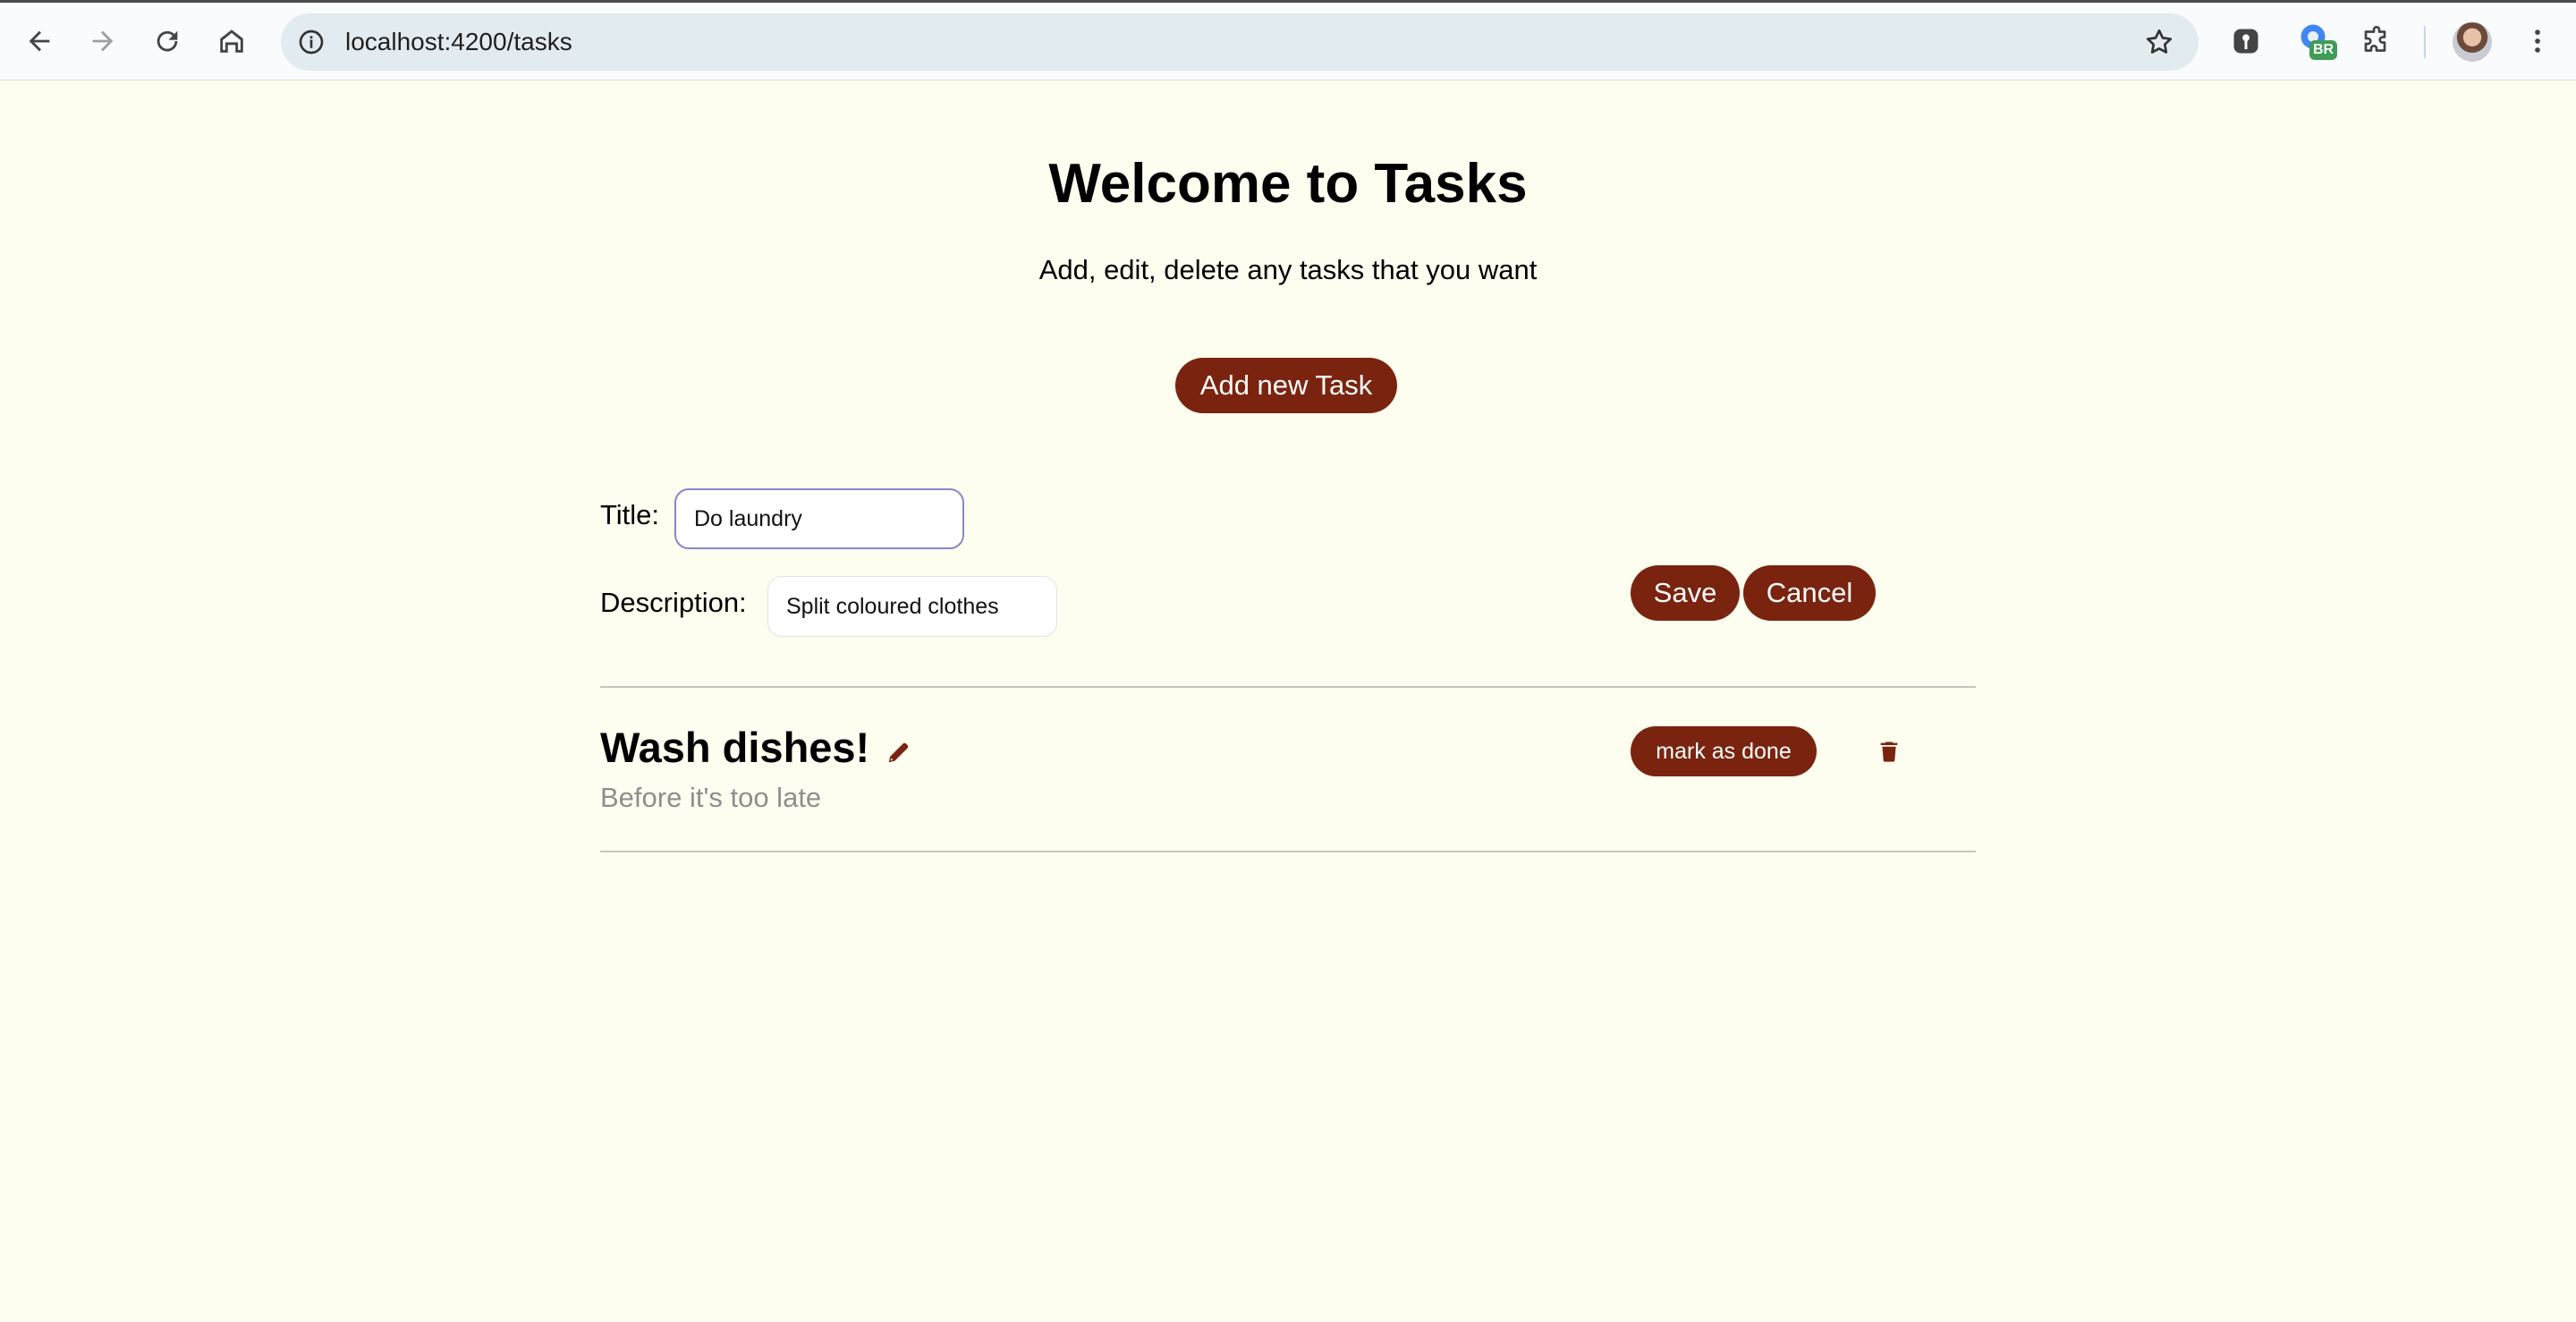  Describe the element at coordinates (2425, 42) in the screenshot. I see `toolbar-divider` at that location.